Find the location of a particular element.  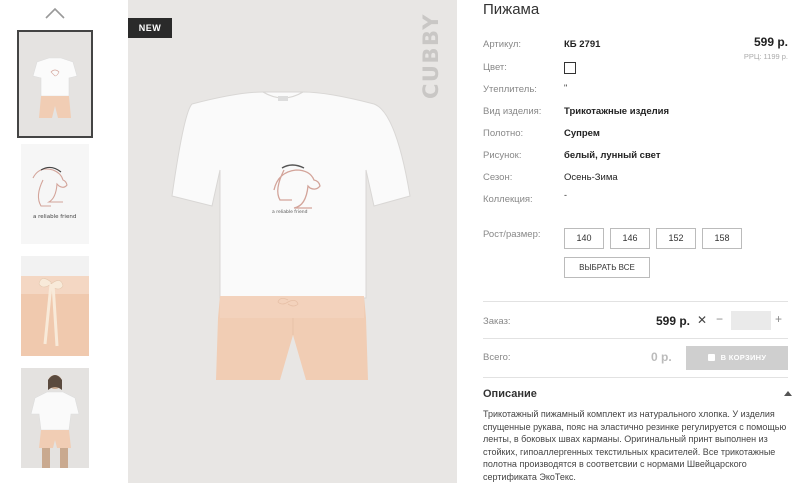

label-product-type: Вид изделия: is located at coordinates (512, 111).